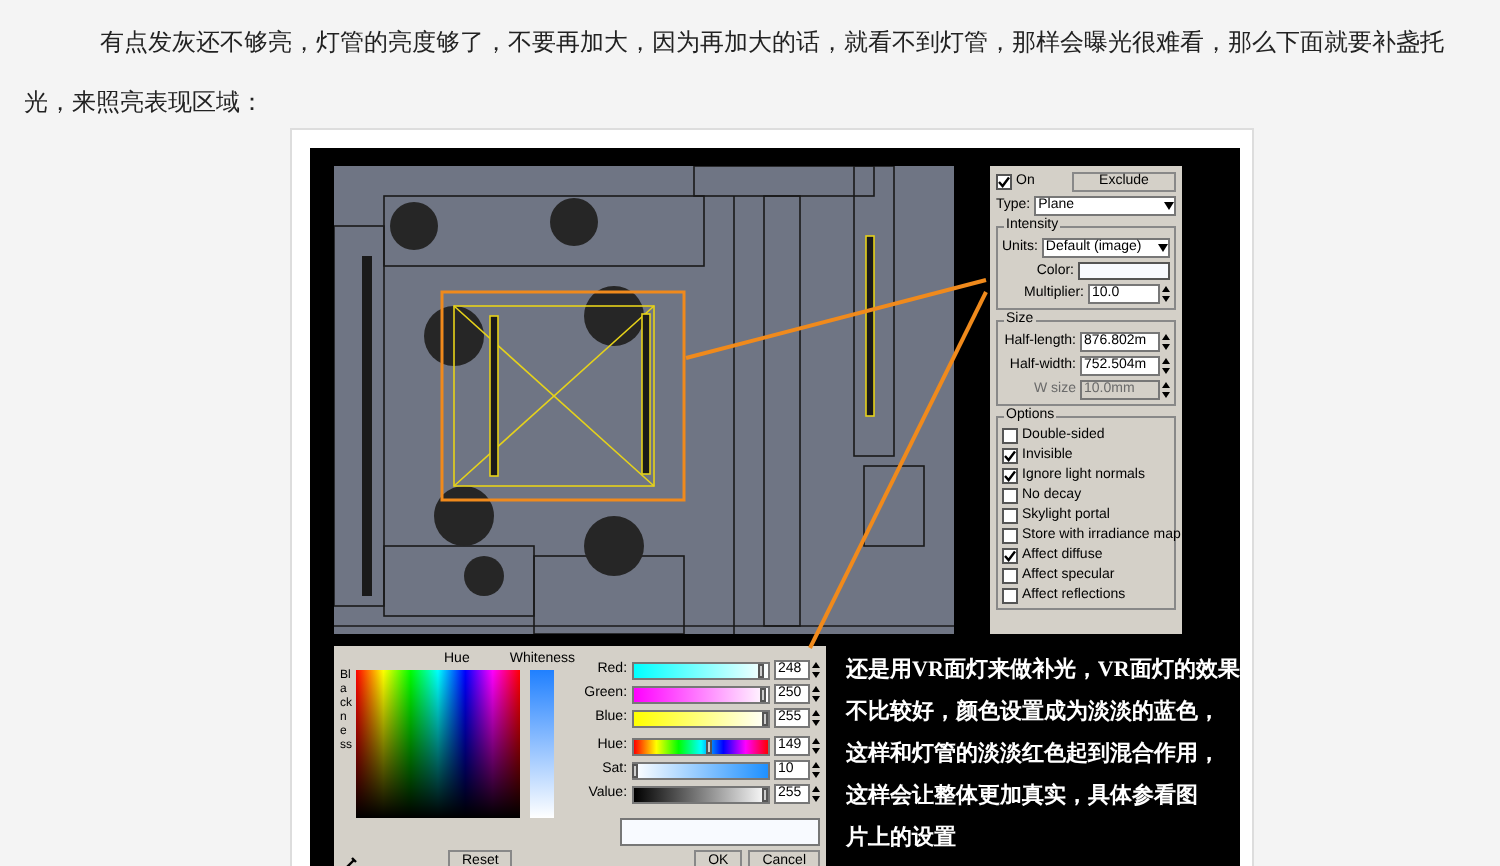 This screenshot has width=1500, height=866. Describe the element at coordinates (1023, 796) in the screenshot. I see `caption-line: 这样会让整体更加真实，具体参看图` at that location.